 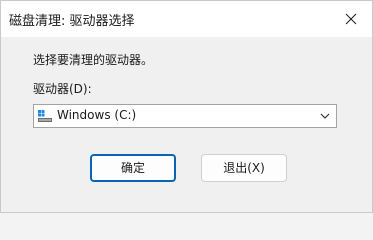 What do you see at coordinates (97, 115) in the screenshot?
I see `selected-drive-text: Windows (C:)` at bounding box center [97, 115].